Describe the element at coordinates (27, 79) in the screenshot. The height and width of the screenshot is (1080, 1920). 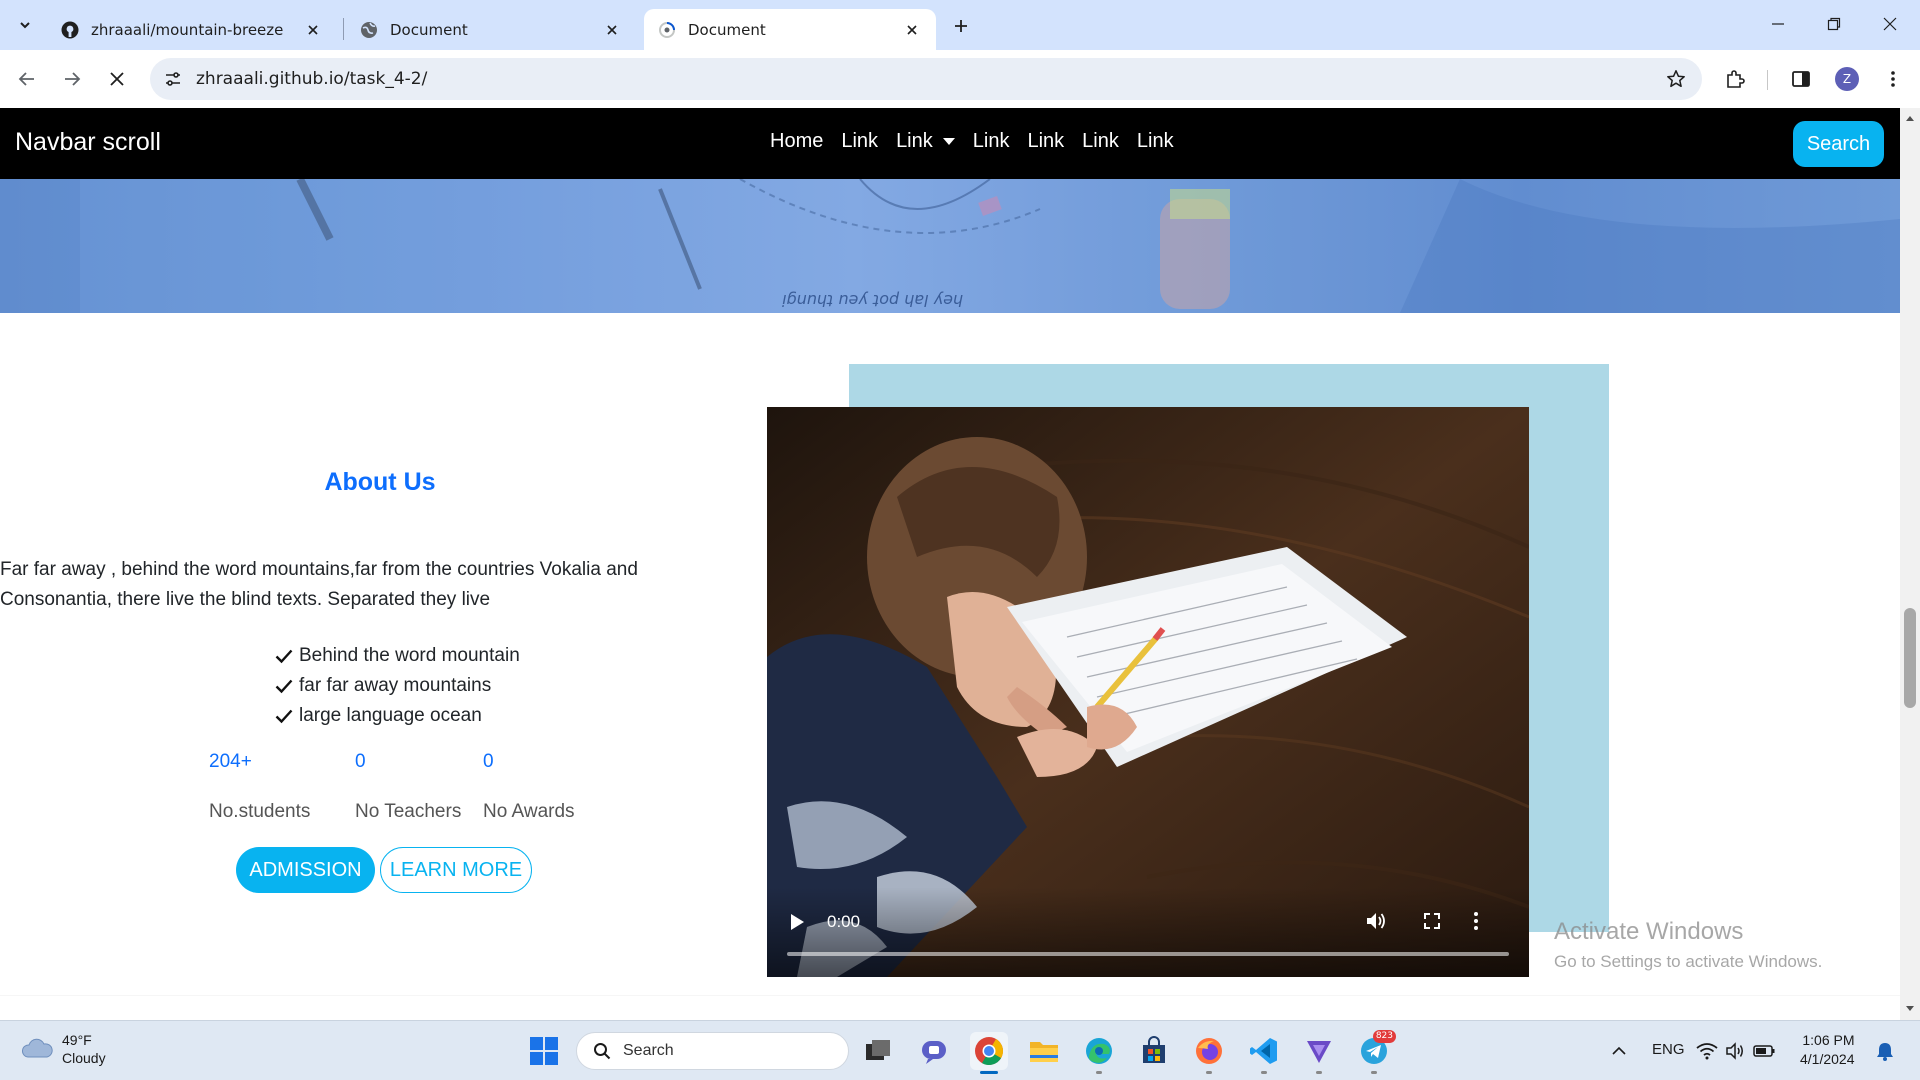
I see `back-button` at that location.